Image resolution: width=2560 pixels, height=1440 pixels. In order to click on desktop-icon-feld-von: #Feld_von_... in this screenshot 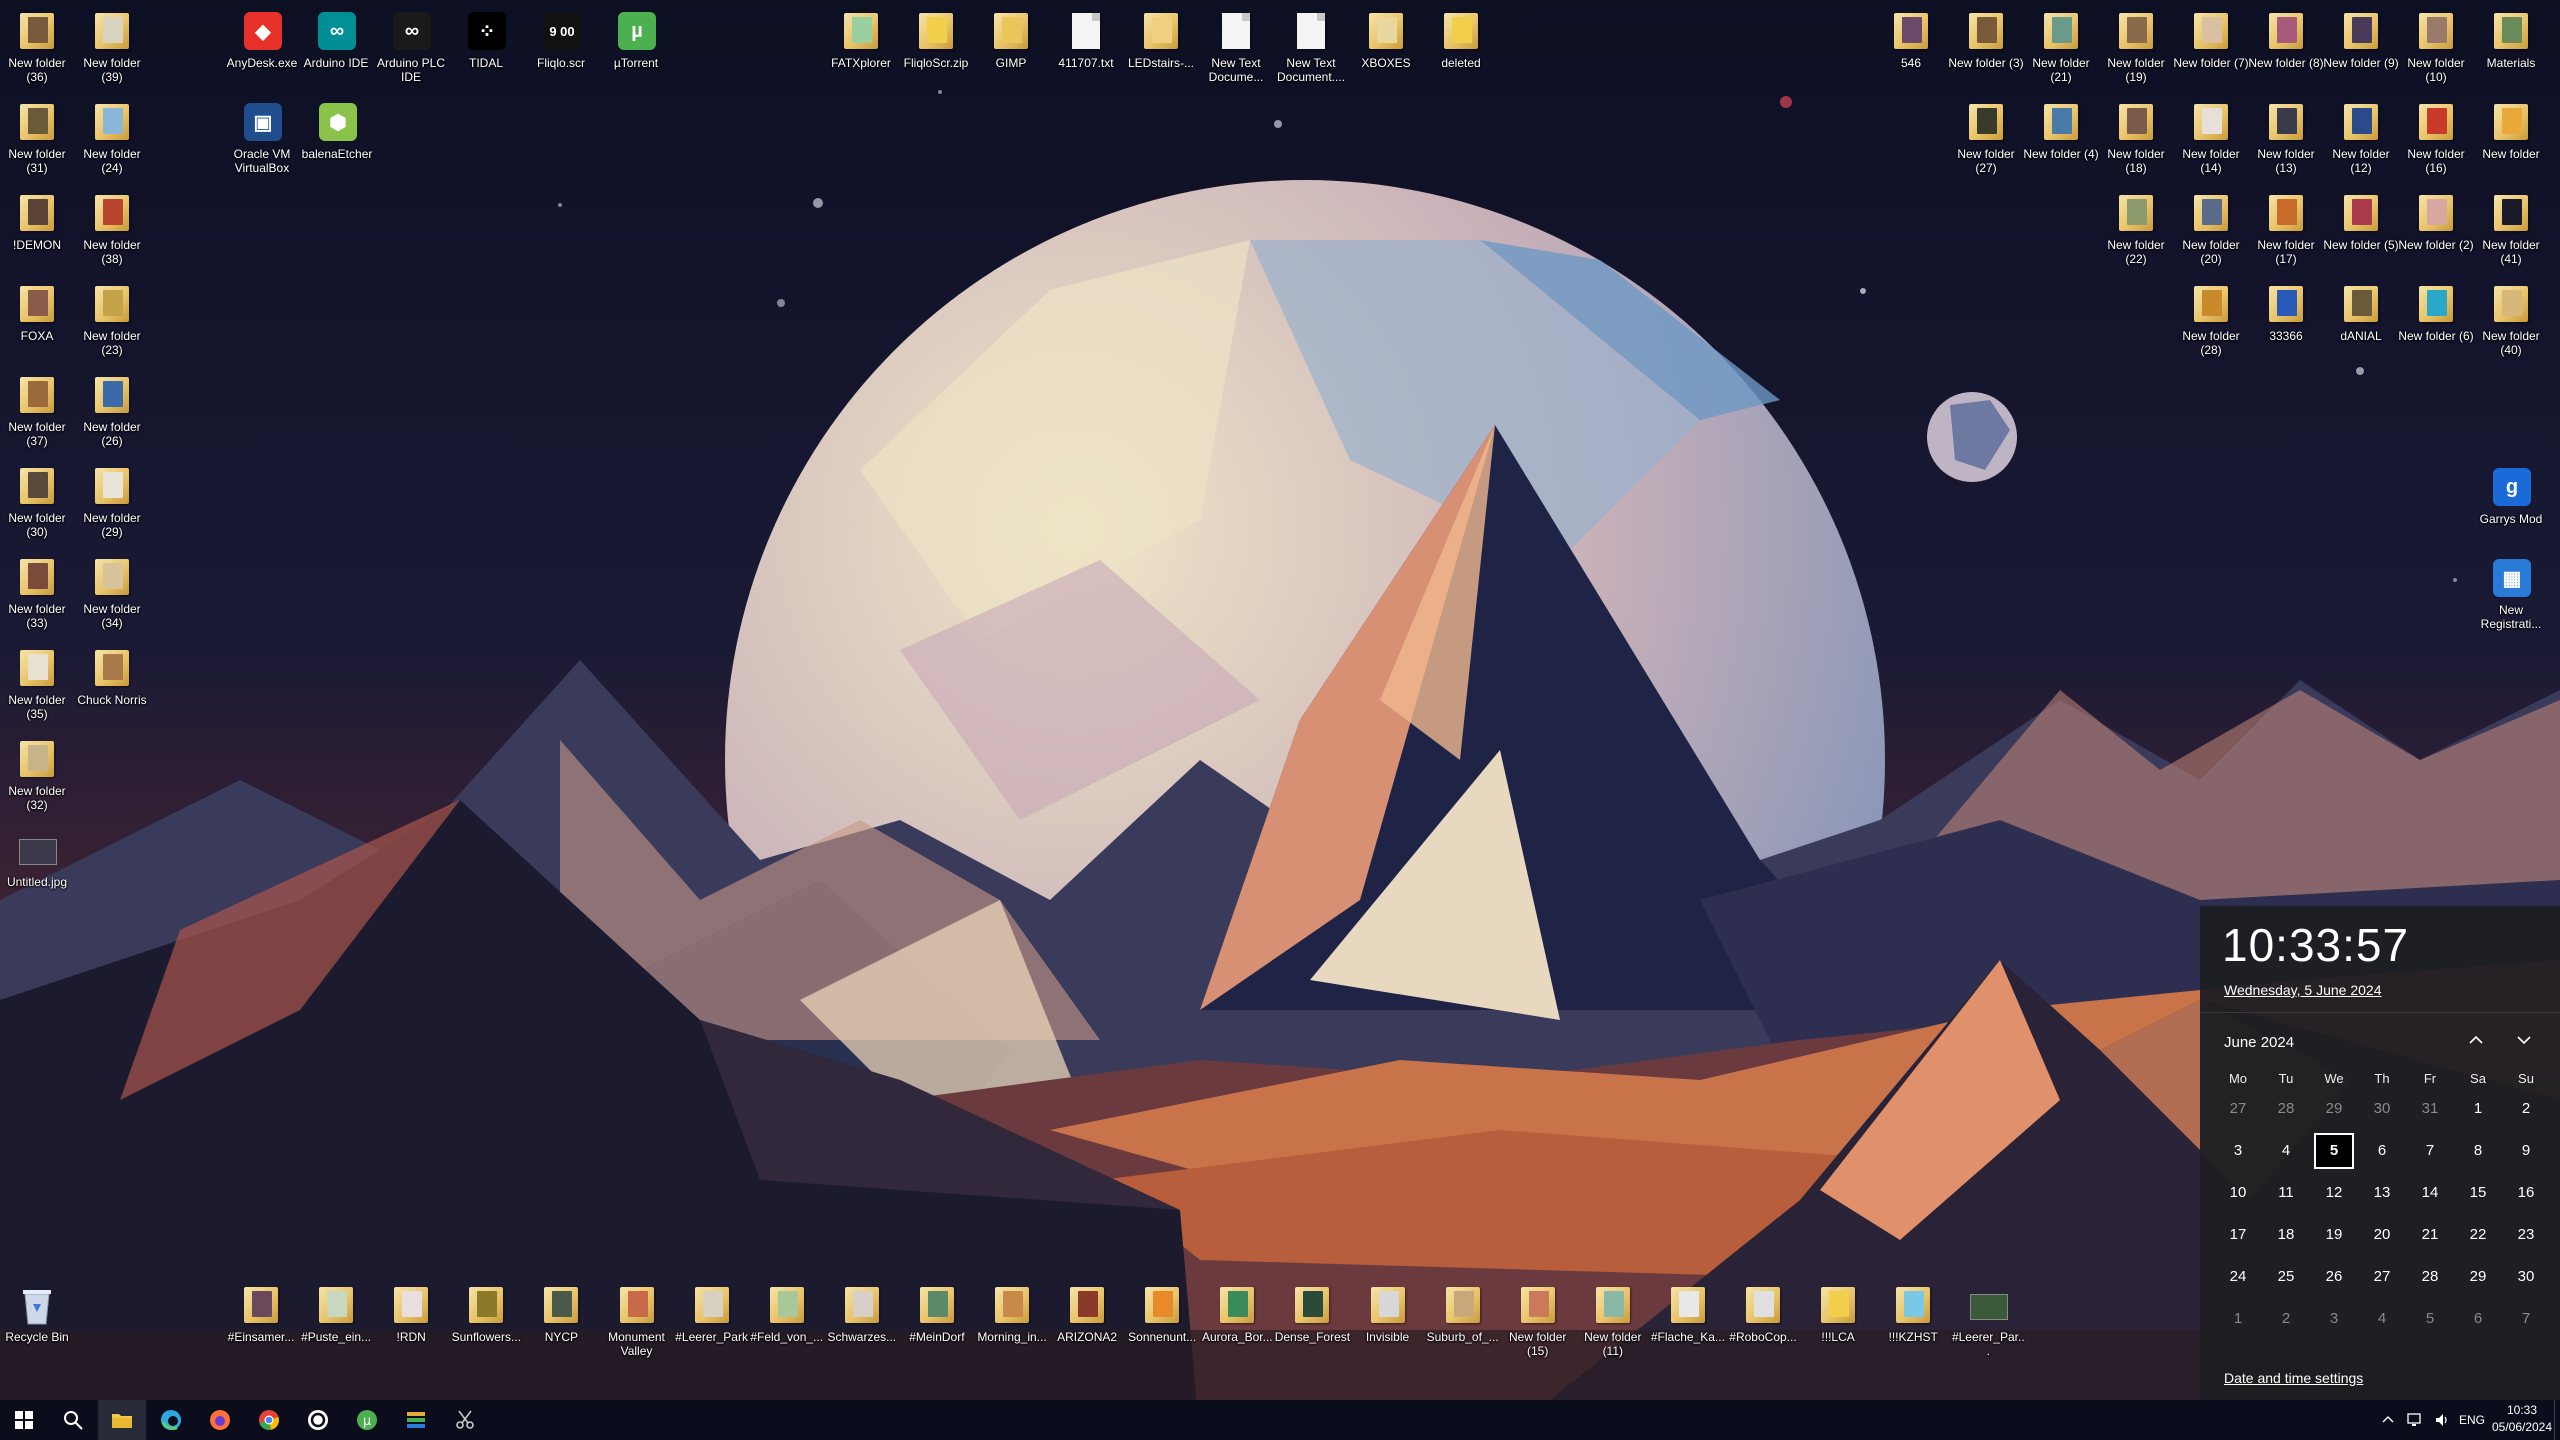, I will do `click(787, 1311)`.